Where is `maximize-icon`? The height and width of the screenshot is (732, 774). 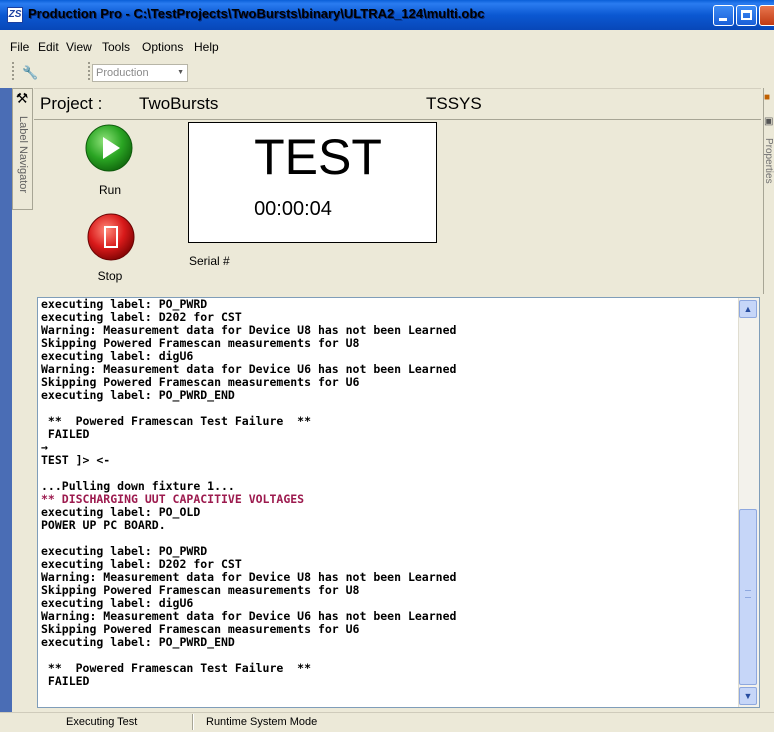 maximize-icon is located at coordinates (746, 15).